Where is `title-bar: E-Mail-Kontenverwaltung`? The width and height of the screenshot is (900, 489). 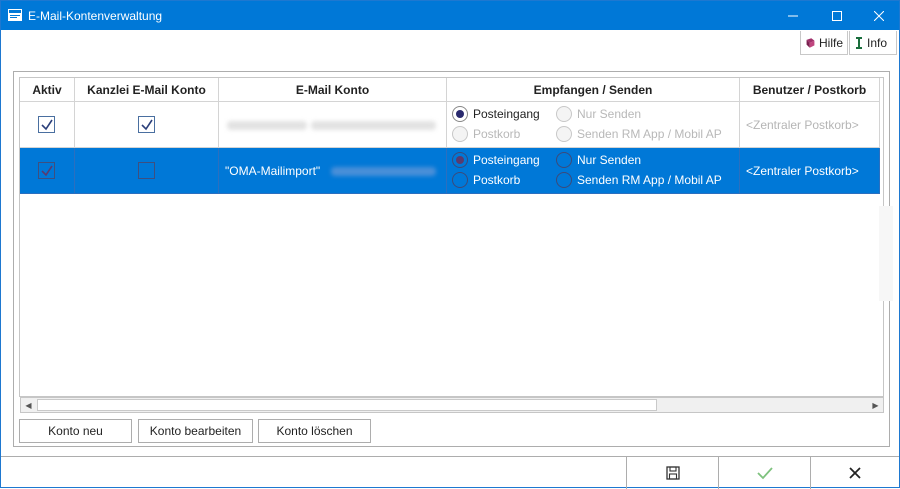
title-bar: E-Mail-Kontenverwaltung is located at coordinates (450, 15).